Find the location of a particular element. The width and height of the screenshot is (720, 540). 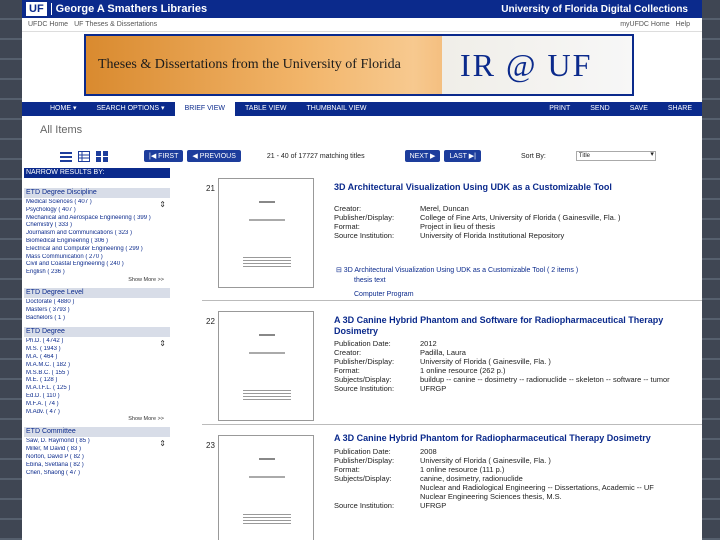

meta-value: canine, dosimetry, radionuclide is located at coordinates (471, 478).